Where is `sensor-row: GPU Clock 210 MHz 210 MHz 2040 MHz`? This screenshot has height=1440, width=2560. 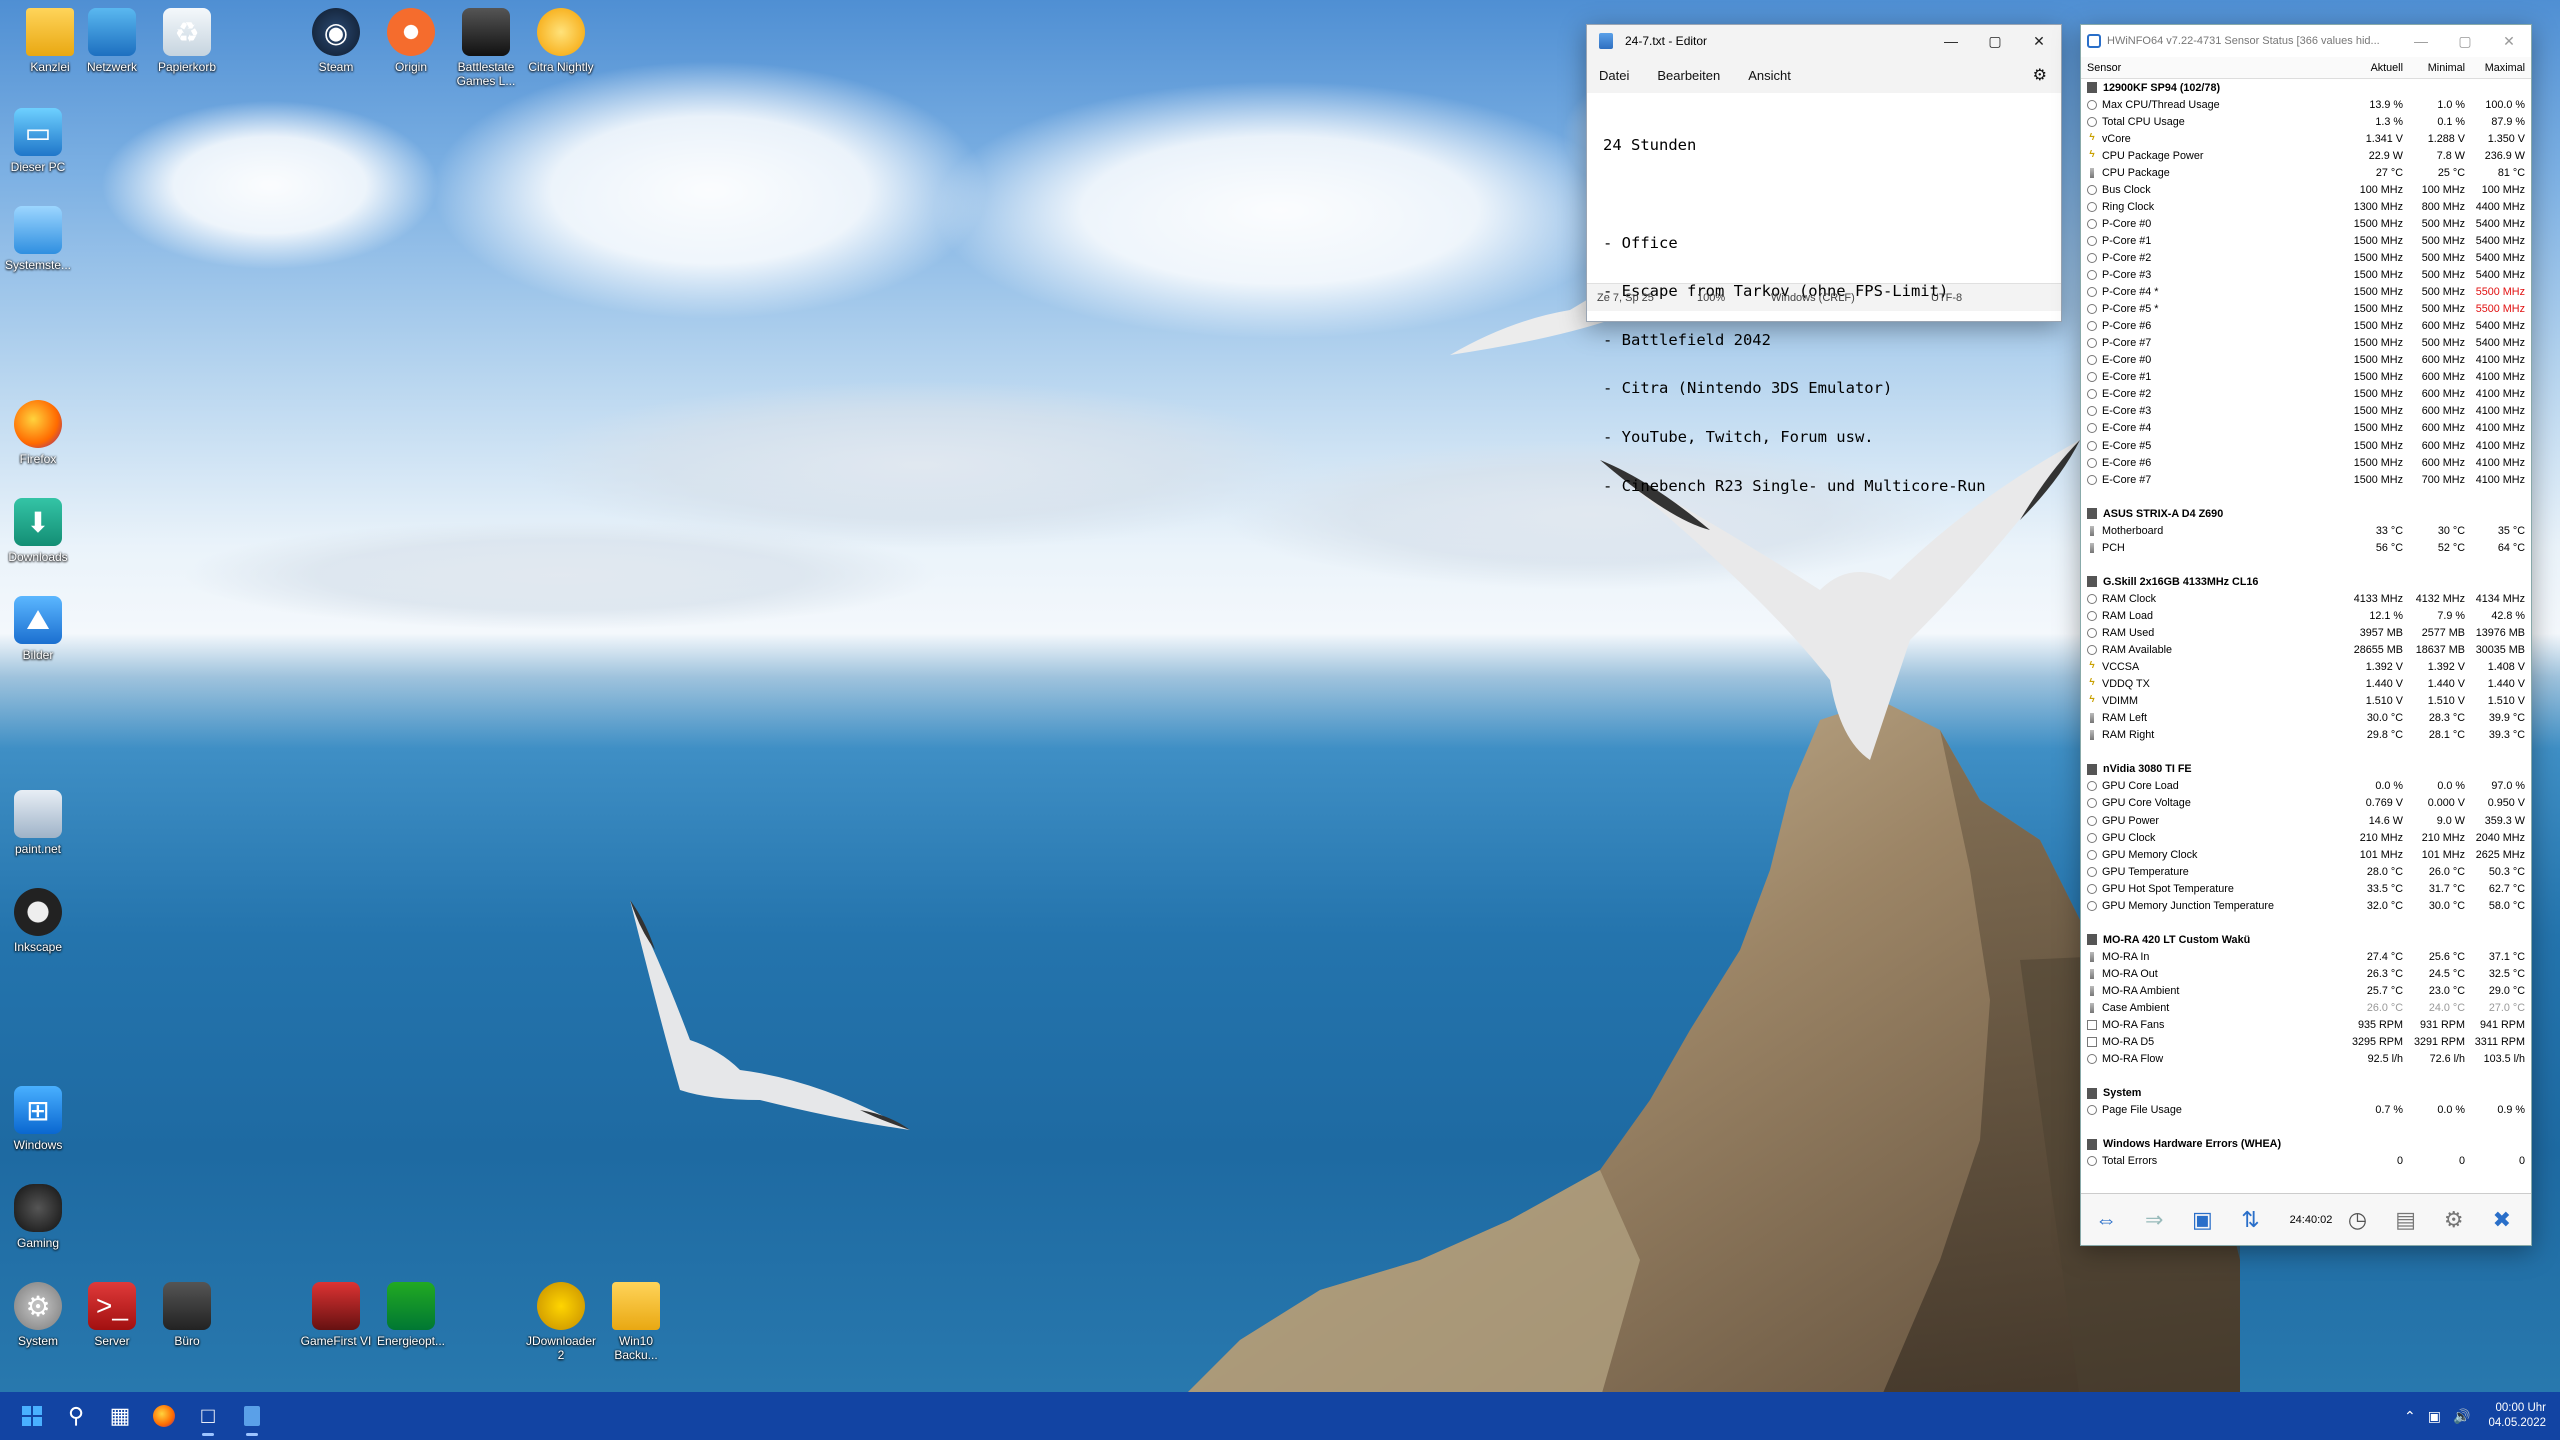 sensor-row: GPU Clock 210 MHz 210 MHz 2040 MHz is located at coordinates (2306, 837).